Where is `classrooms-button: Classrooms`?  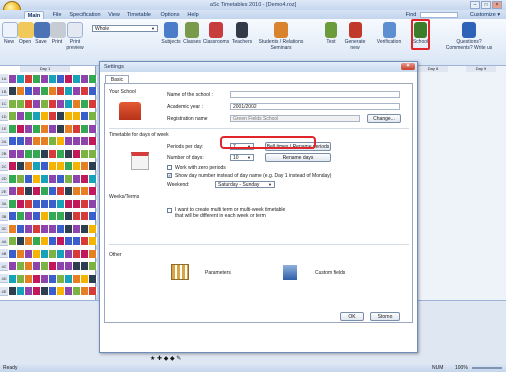
classrooms-button: Classrooms is located at coordinates (216, 34).